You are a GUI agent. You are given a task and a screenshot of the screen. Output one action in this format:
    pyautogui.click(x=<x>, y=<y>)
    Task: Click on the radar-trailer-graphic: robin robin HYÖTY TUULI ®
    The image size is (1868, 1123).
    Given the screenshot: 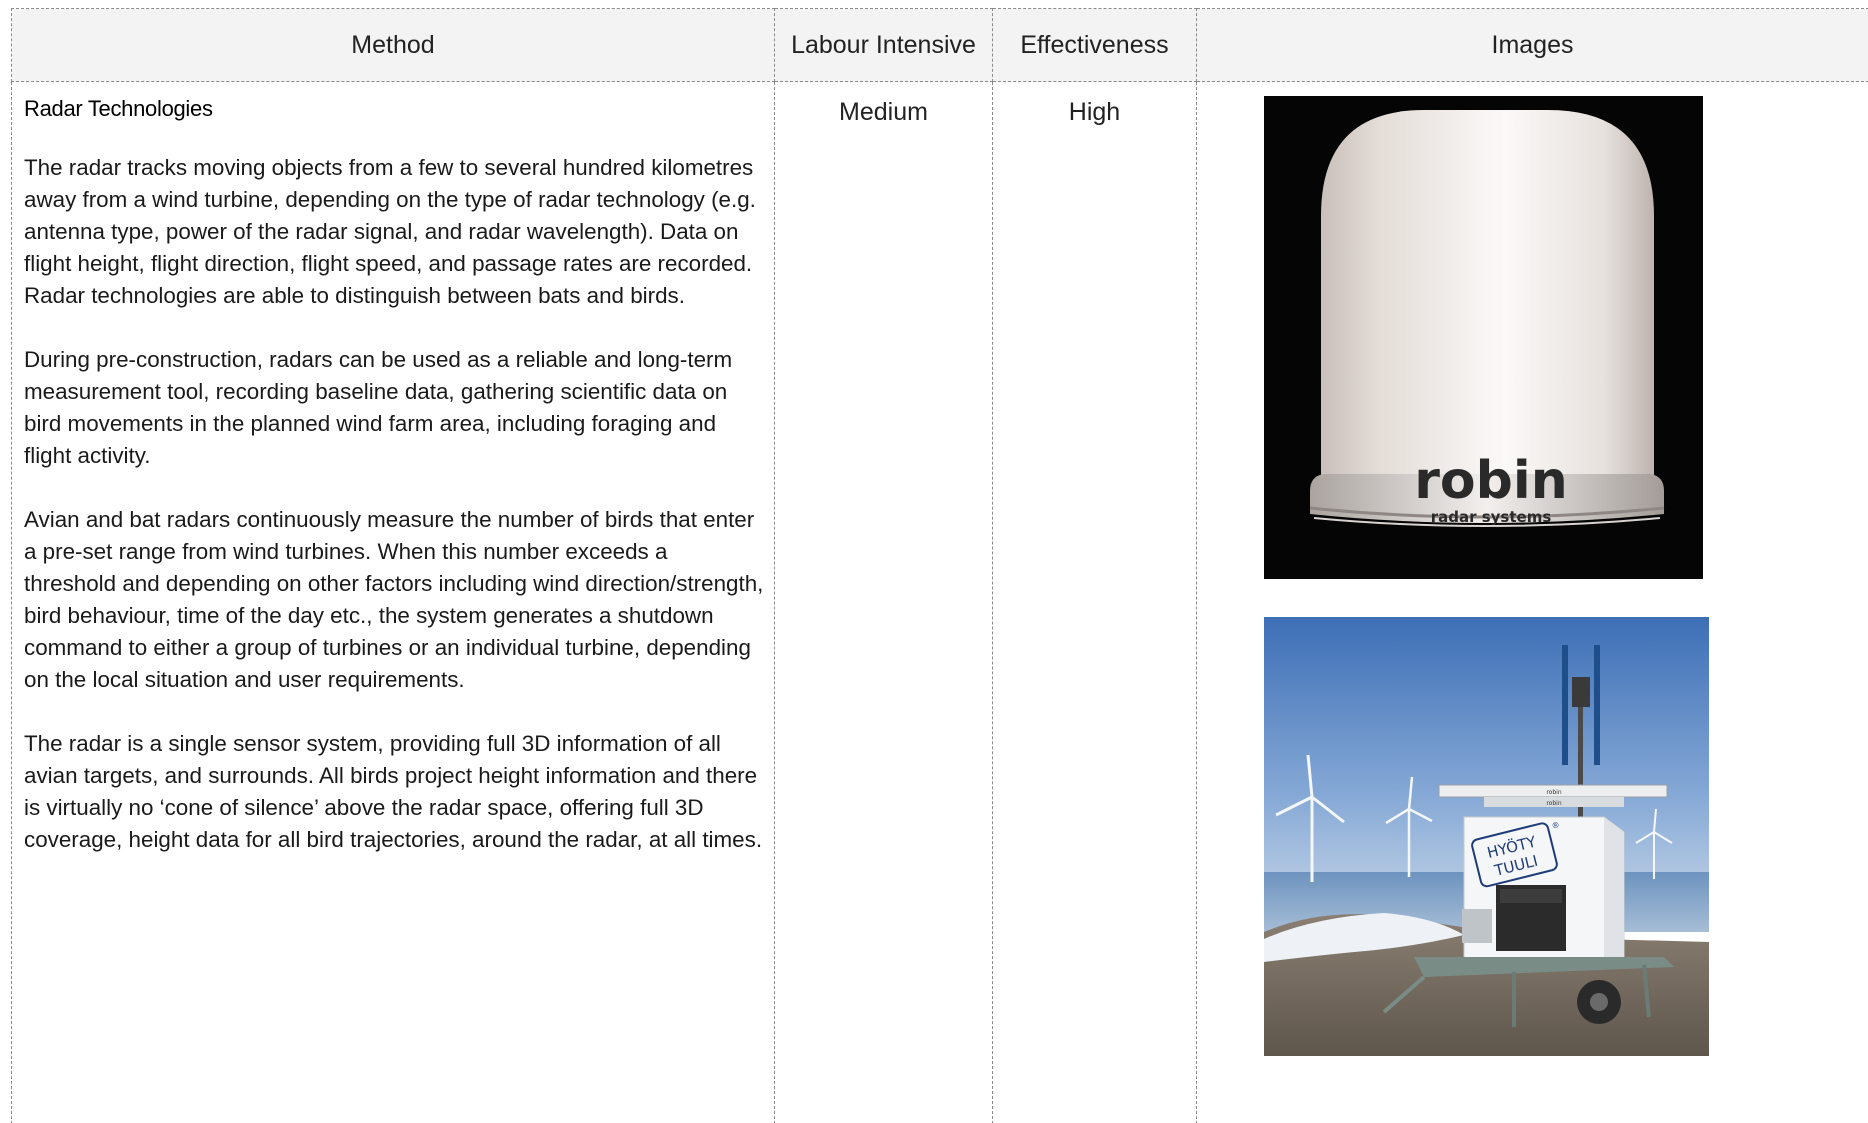 What is the action you would take?
    pyautogui.click(x=1486, y=836)
    